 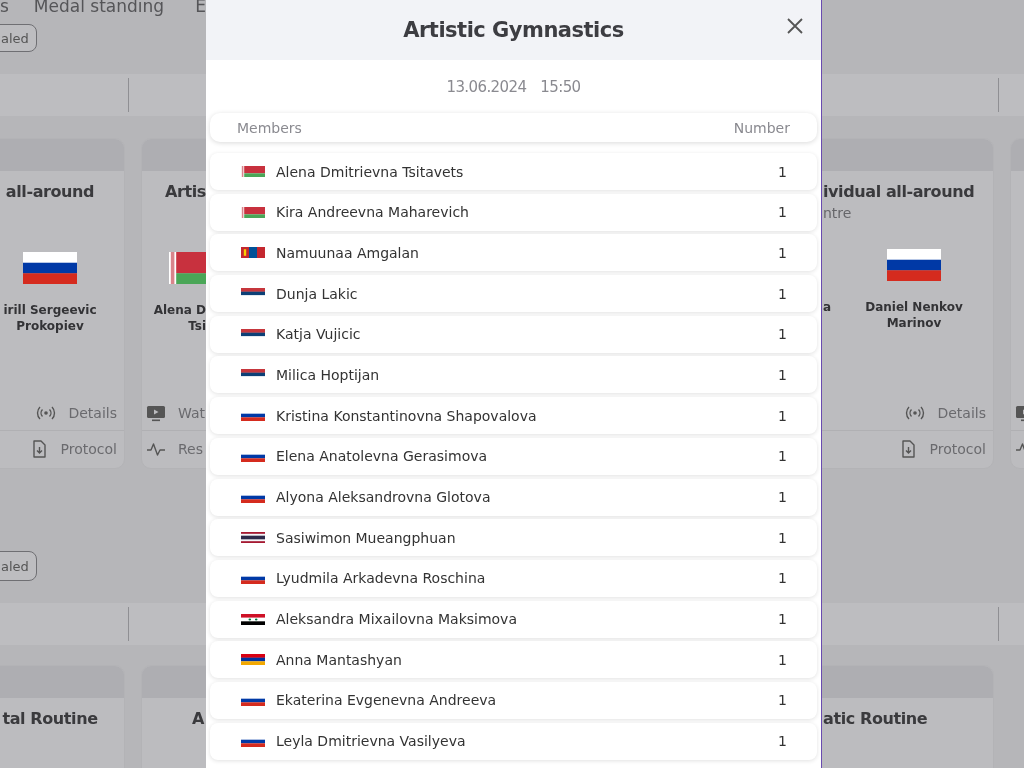 I want to click on card-title: tal Routine, so click(x=50, y=719).